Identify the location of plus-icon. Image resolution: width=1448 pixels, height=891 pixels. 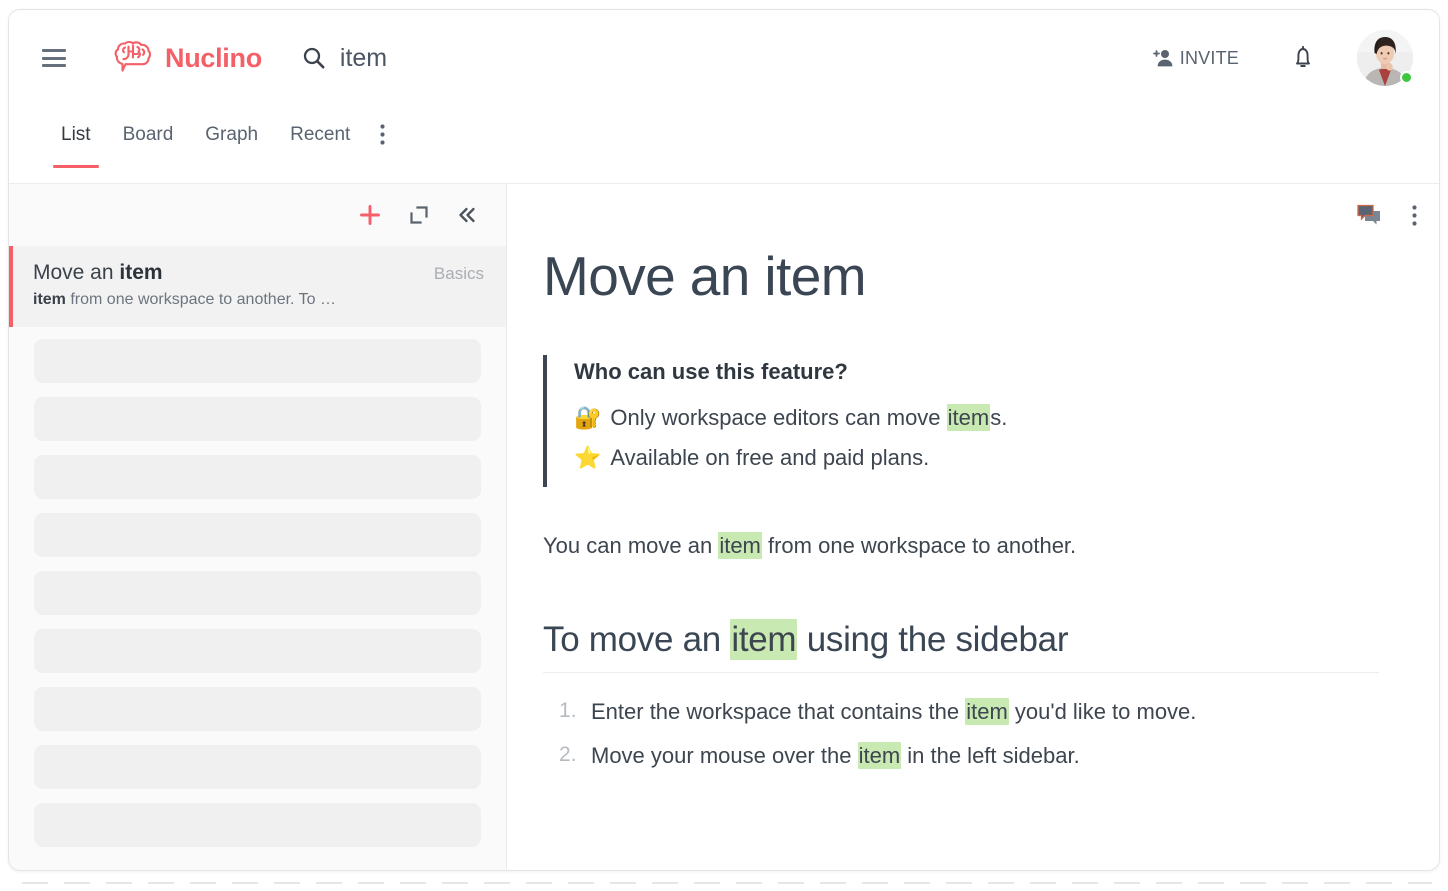
(370, 215).